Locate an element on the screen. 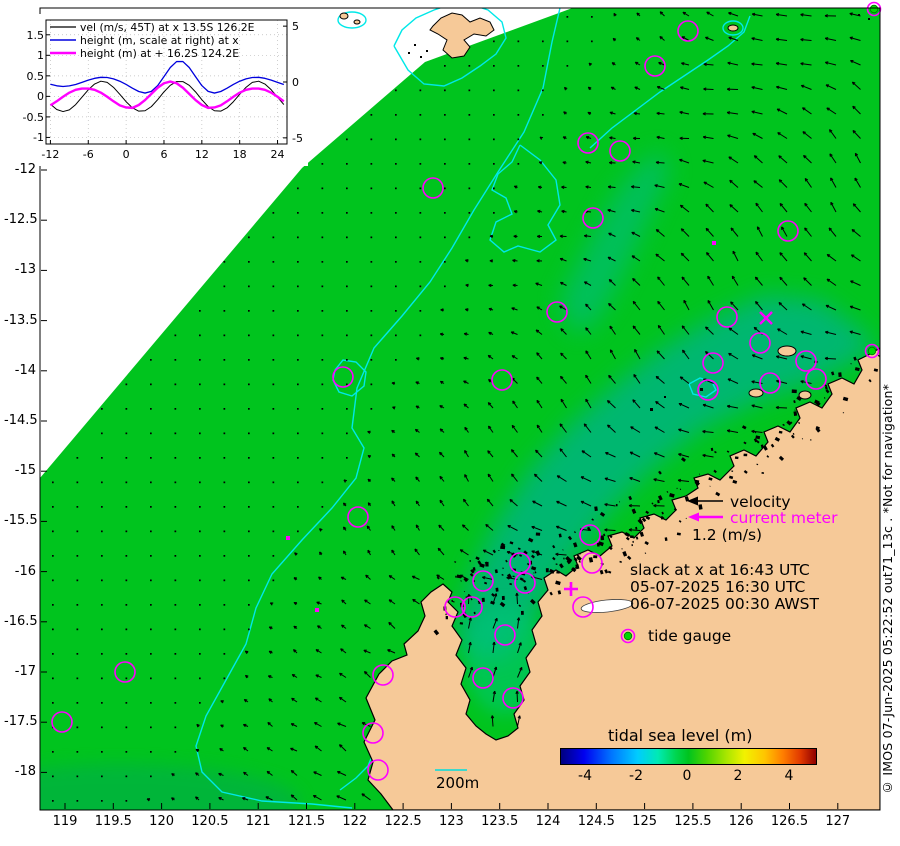 This screenshot has width=900, height=846. x-axis-tick-label: 121.5 is located at coordinates (306, 821).